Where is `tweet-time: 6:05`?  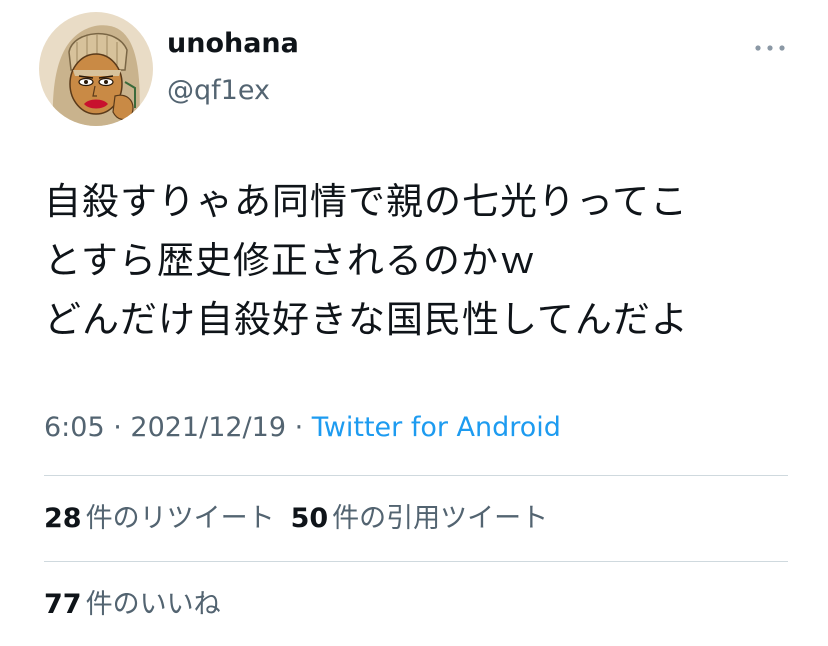
tweet-time: 6:05 is located at coordinates (74, 427).